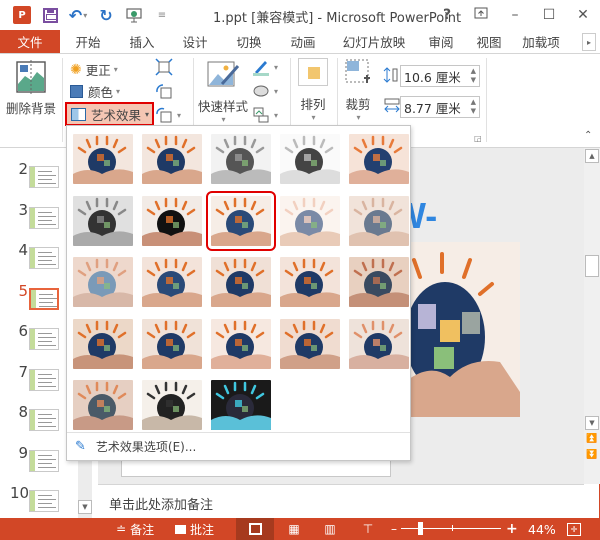 The image size is (600, 540). What do you see at coordinates (294, 529) in the screenshot?
I see `slide-sorter-button: ▦` at bounding box center [294, 529].